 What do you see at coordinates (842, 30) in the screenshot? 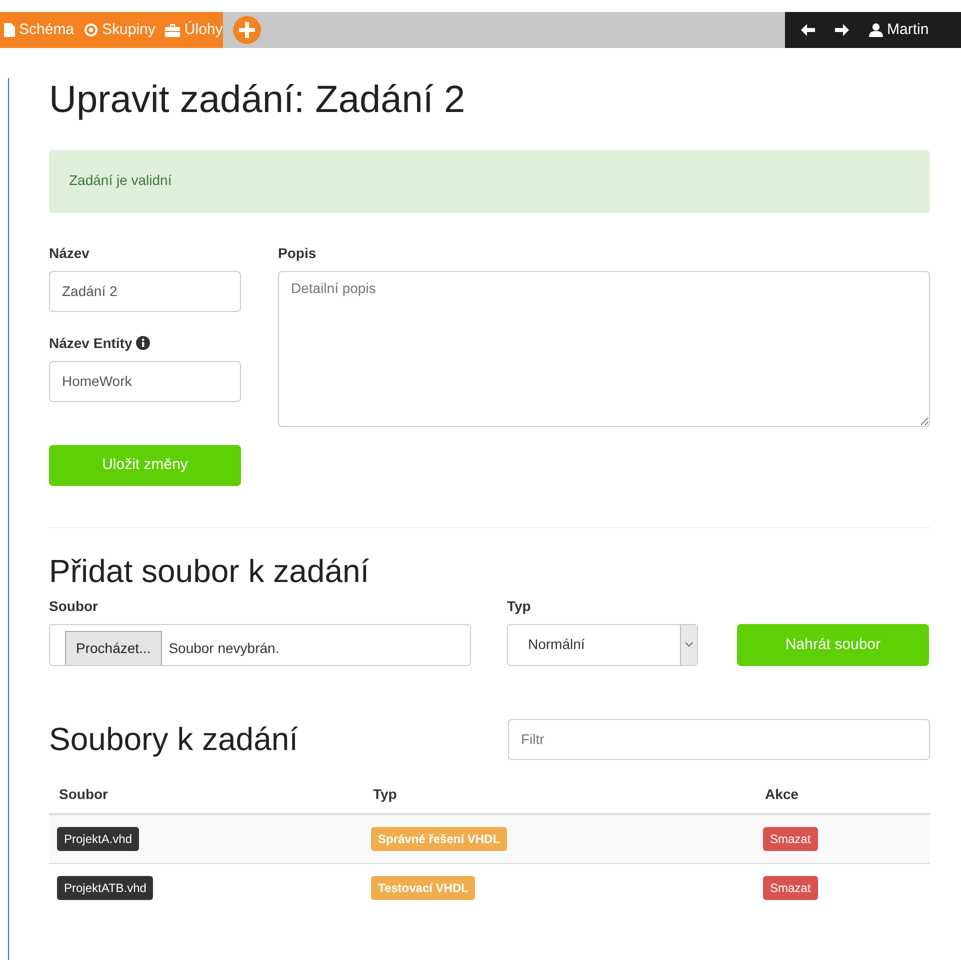
I see `forward-arrow-icon` at bounding box center [842, 30].